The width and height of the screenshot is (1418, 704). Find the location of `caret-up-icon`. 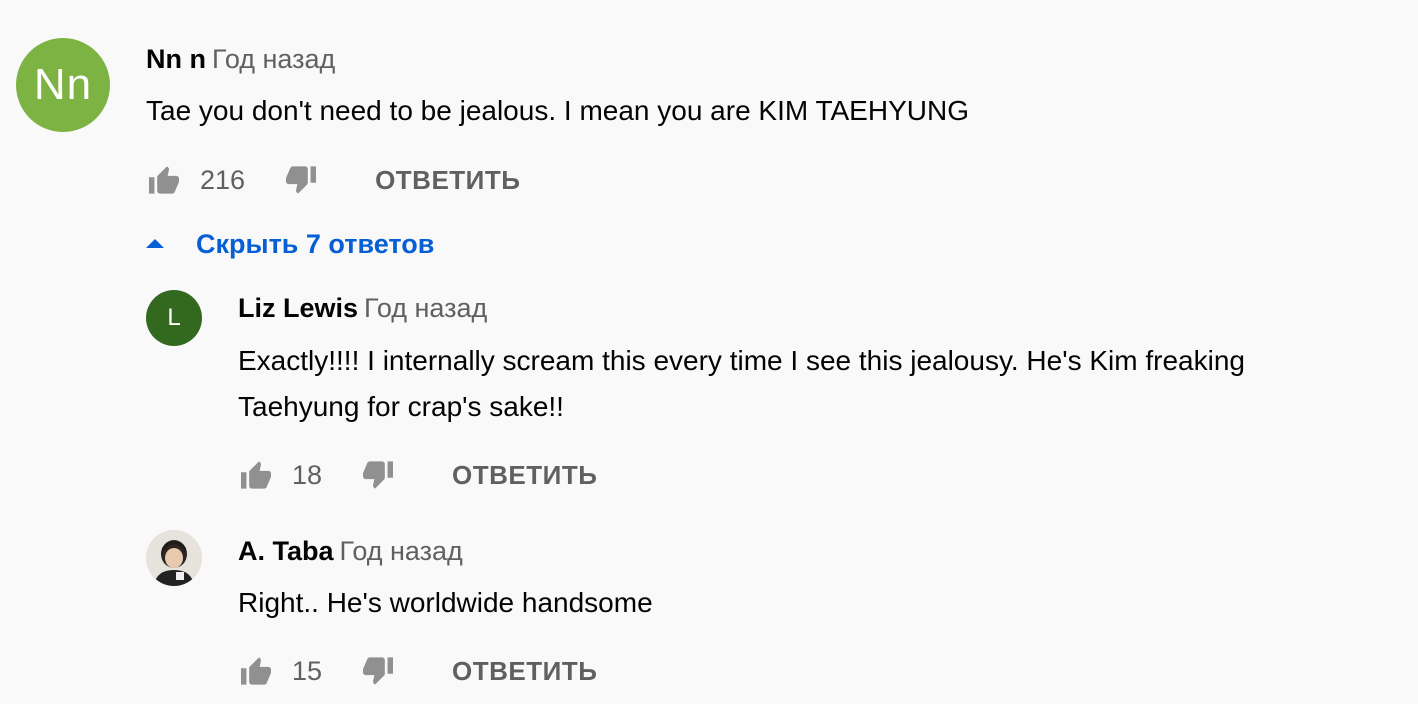

caret-up-icon is located at coordinates (155, 244).